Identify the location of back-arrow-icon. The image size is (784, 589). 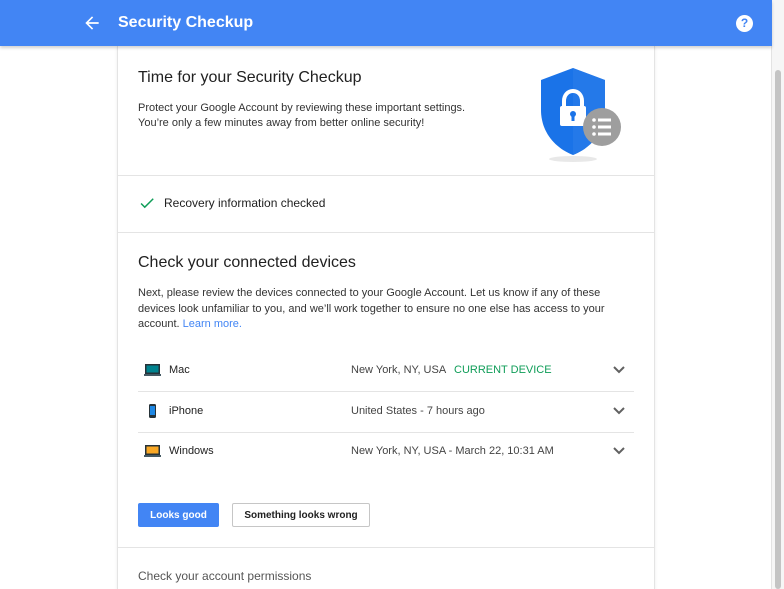
(92, 23).